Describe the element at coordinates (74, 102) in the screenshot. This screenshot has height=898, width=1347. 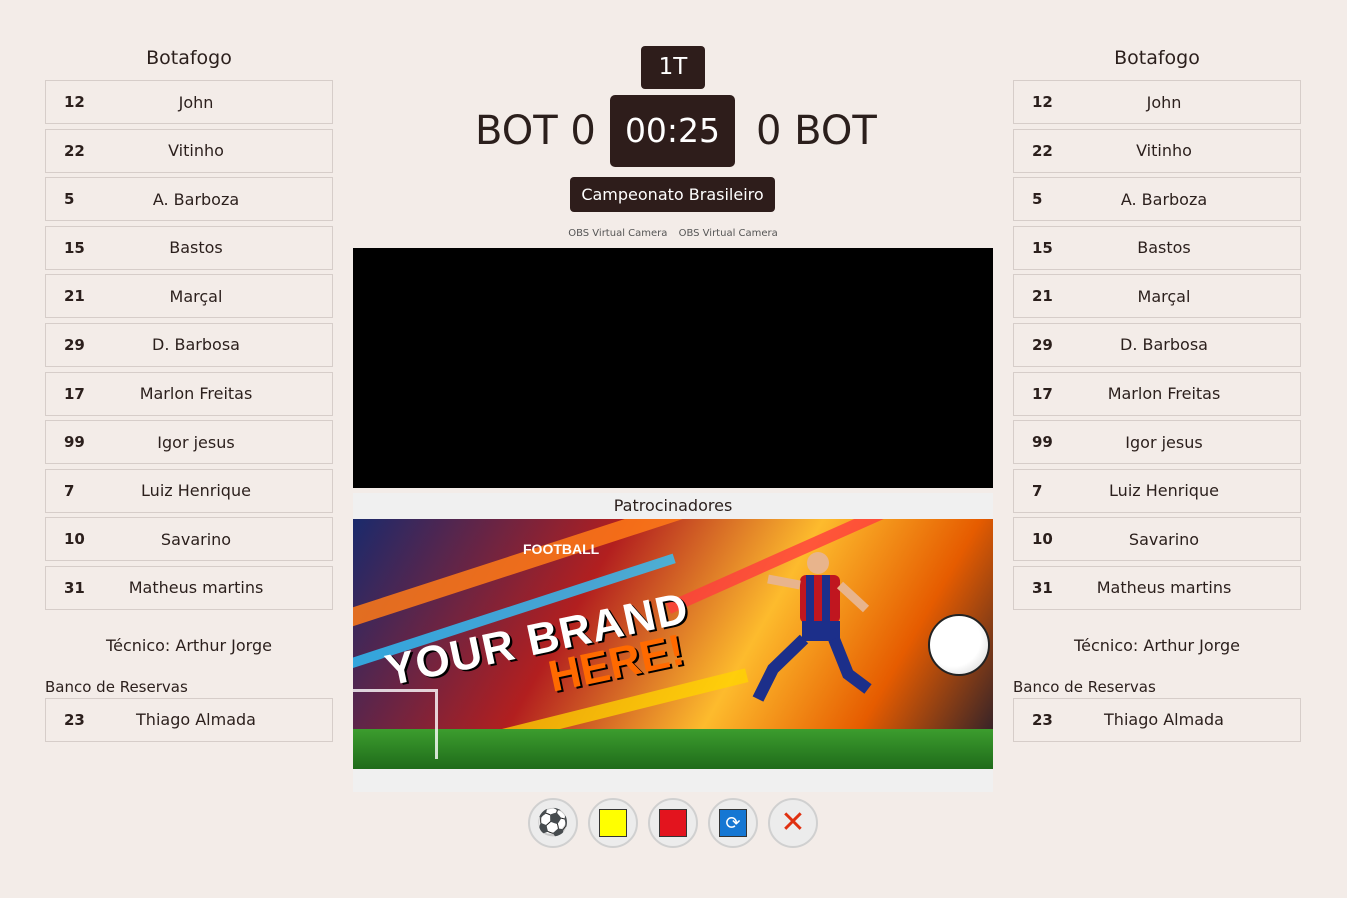
I see `player-number: 12` at that location.